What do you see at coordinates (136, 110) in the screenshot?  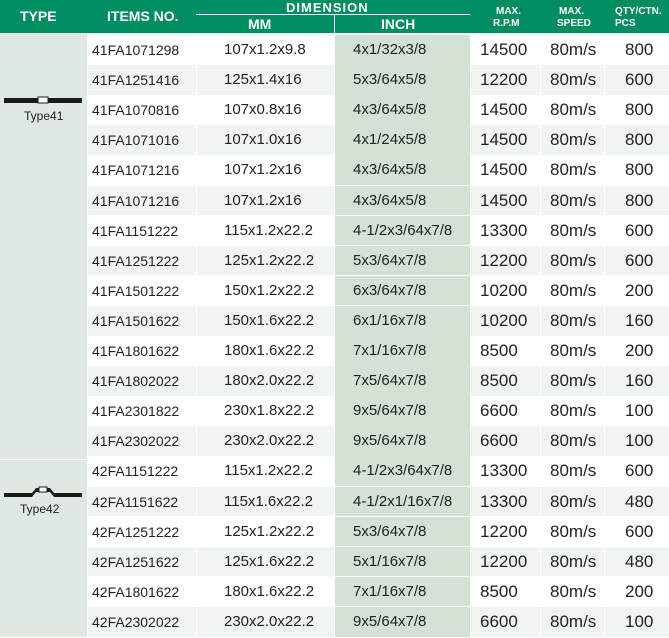 I see `item-number-cell: 41FA1070816` at bounding box center [136, 110].